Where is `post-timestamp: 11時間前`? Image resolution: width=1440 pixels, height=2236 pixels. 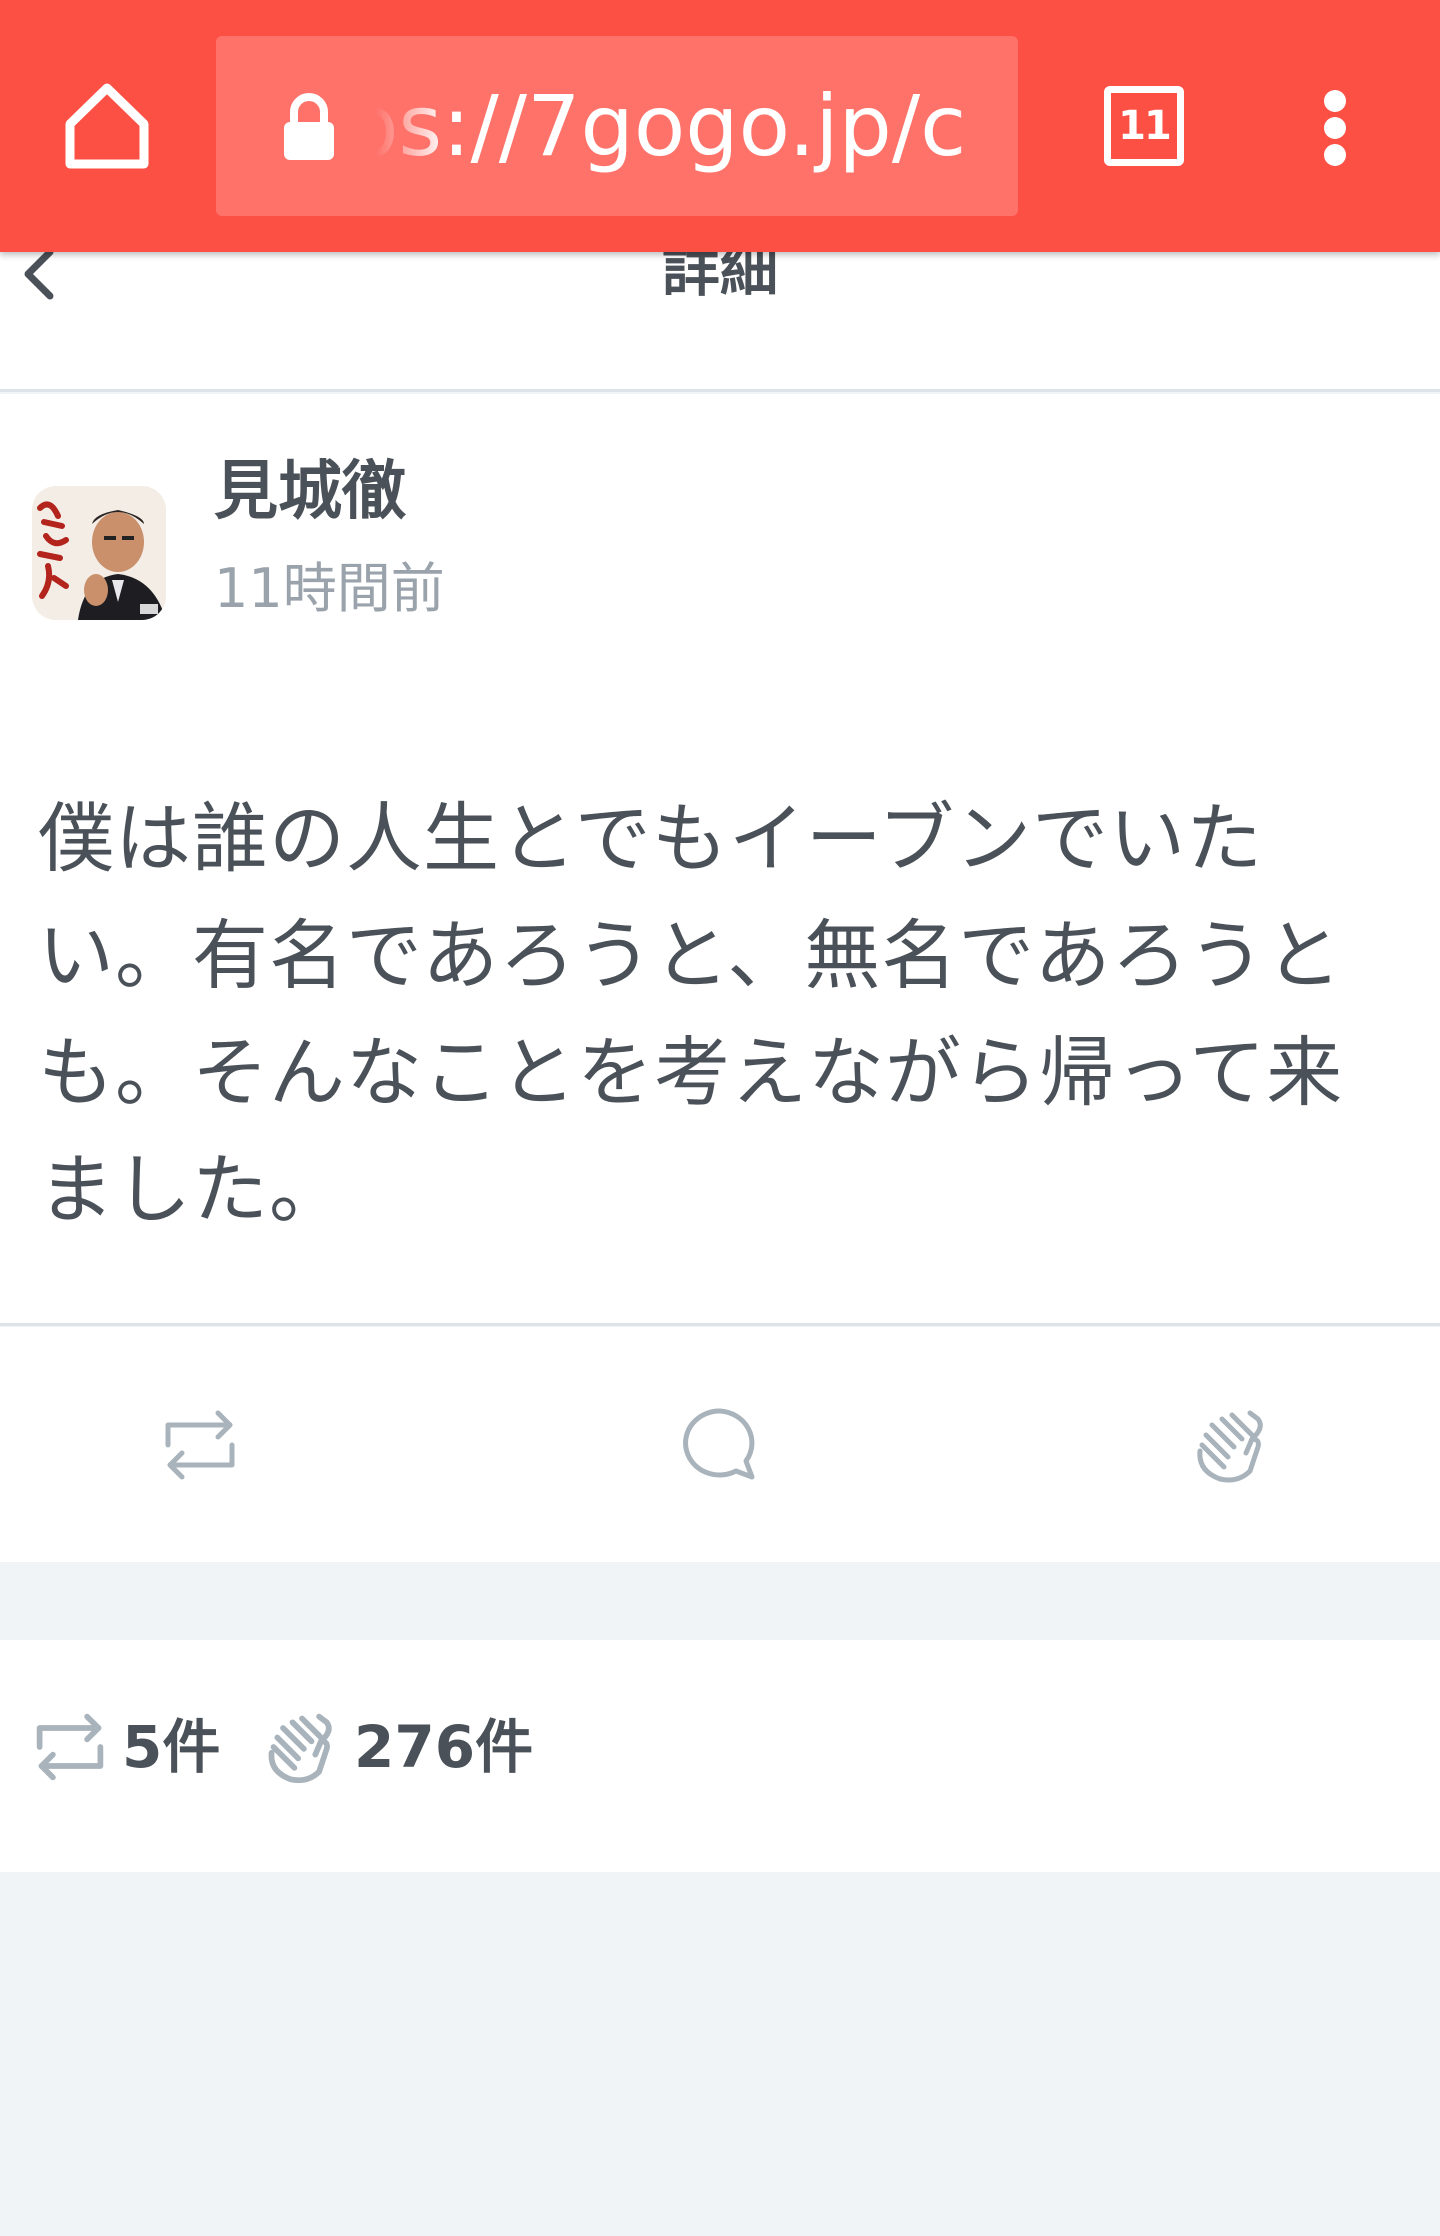
post-timestamp: 11時間前 is located at coordinates (329, 588).